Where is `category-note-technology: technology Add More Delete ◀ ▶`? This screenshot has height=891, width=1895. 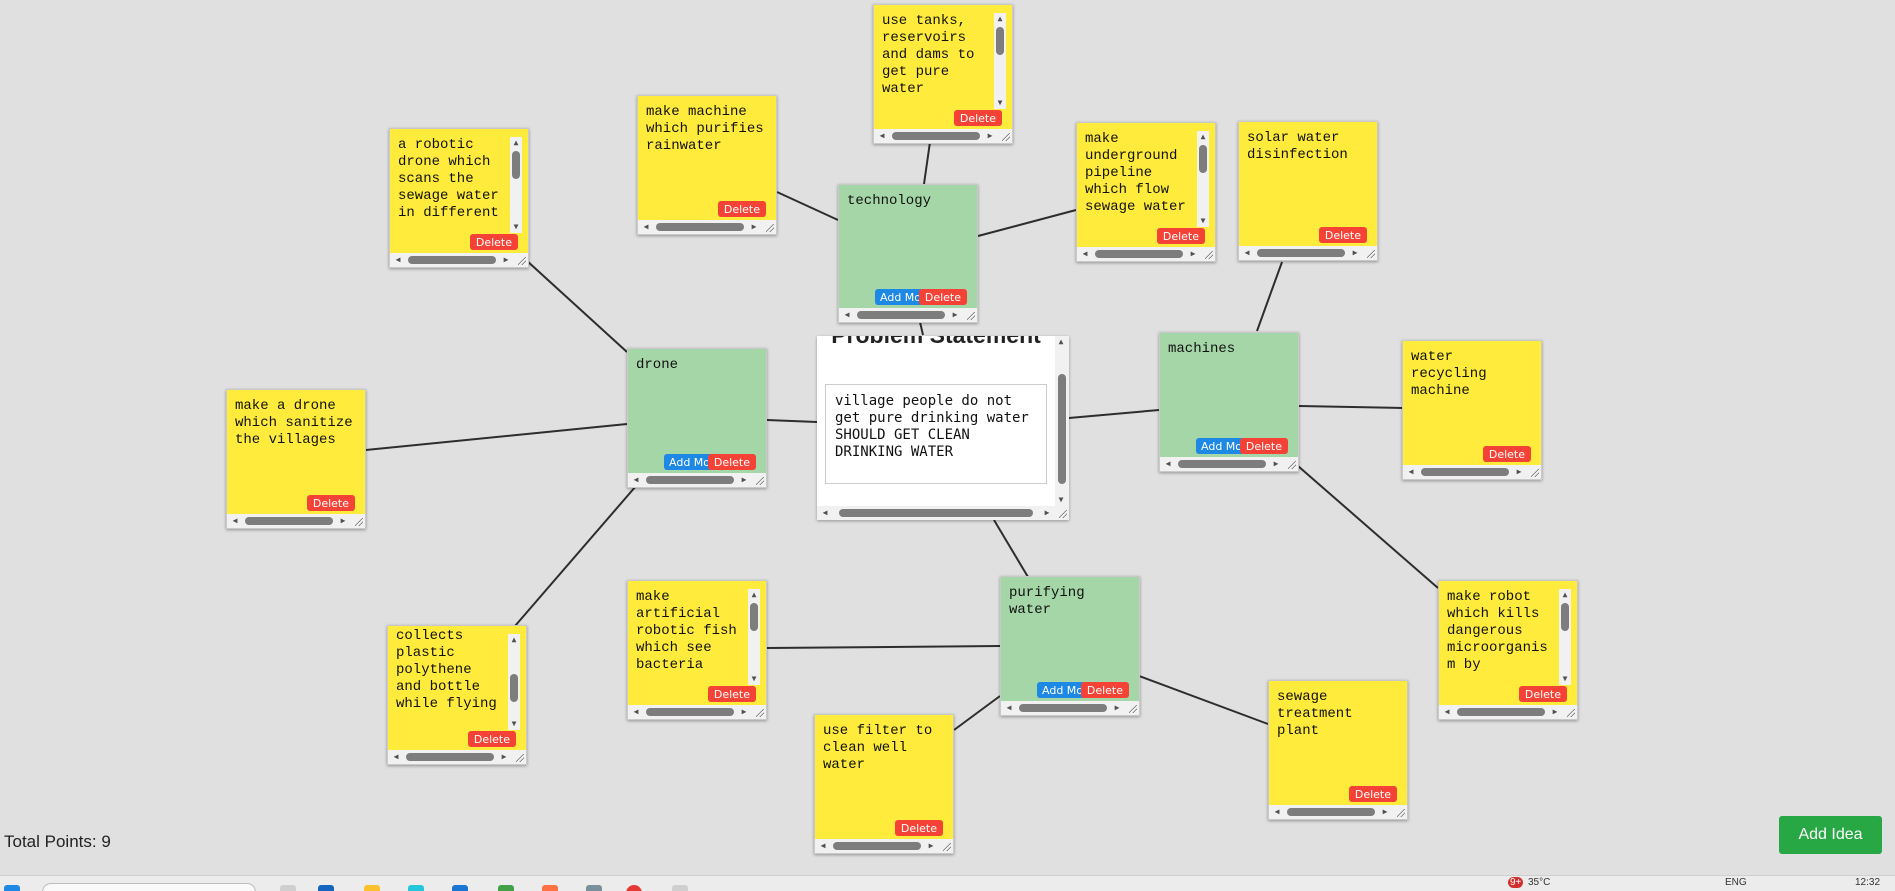 category-note-technology: technology Add More Delete ◀ ▶ is located at coordinates (908, 253).